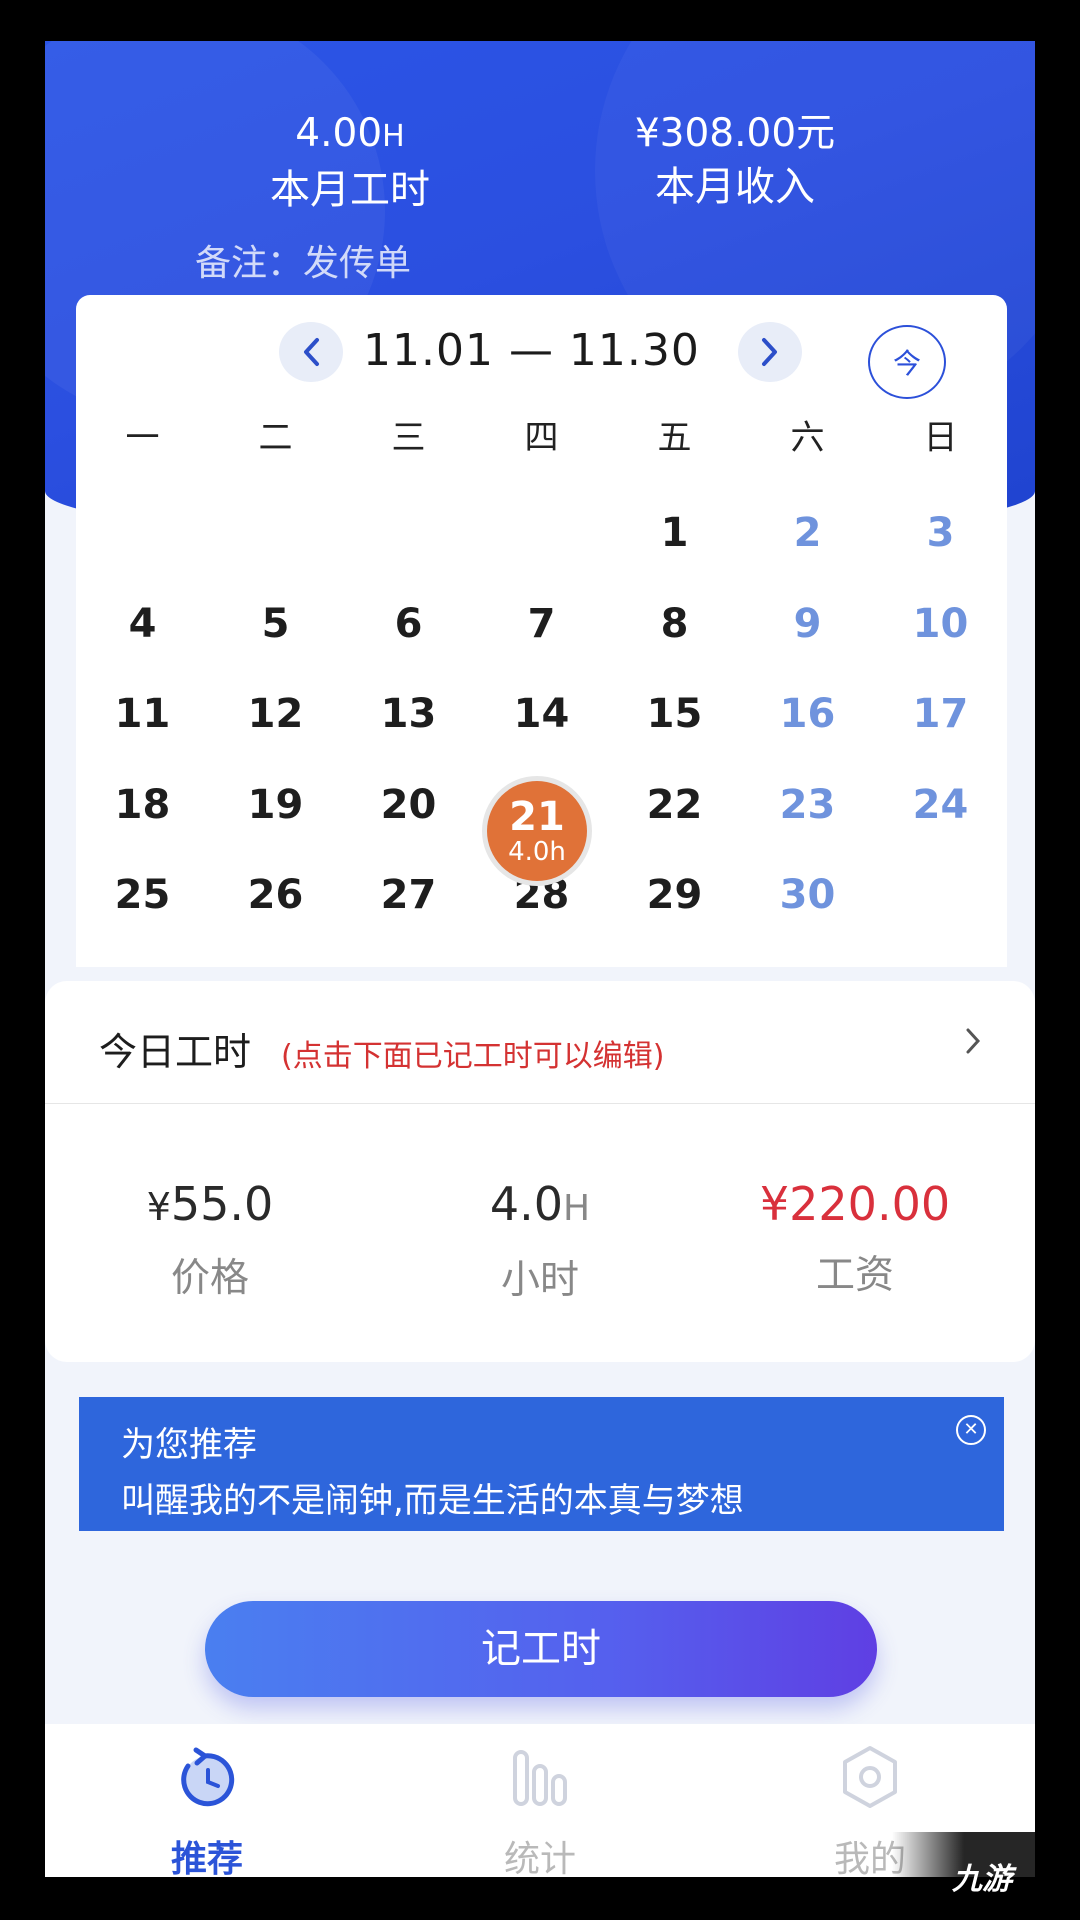 The height and width of the screenshot is (1920, 1080). What do you see at coordinates (735, 133) in the screenshot?
I see `month-income-value: ¥308.00元` at bounding box center [735, 133].